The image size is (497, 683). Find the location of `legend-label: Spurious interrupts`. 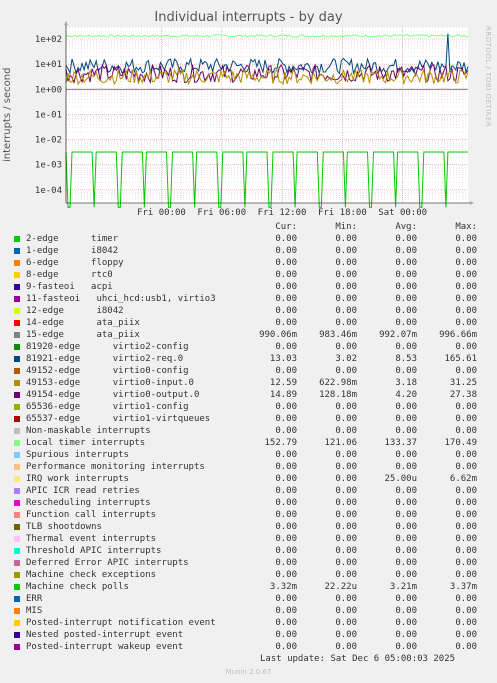

legend-label: Spurious interrupts is located at coordinates (77, 455).